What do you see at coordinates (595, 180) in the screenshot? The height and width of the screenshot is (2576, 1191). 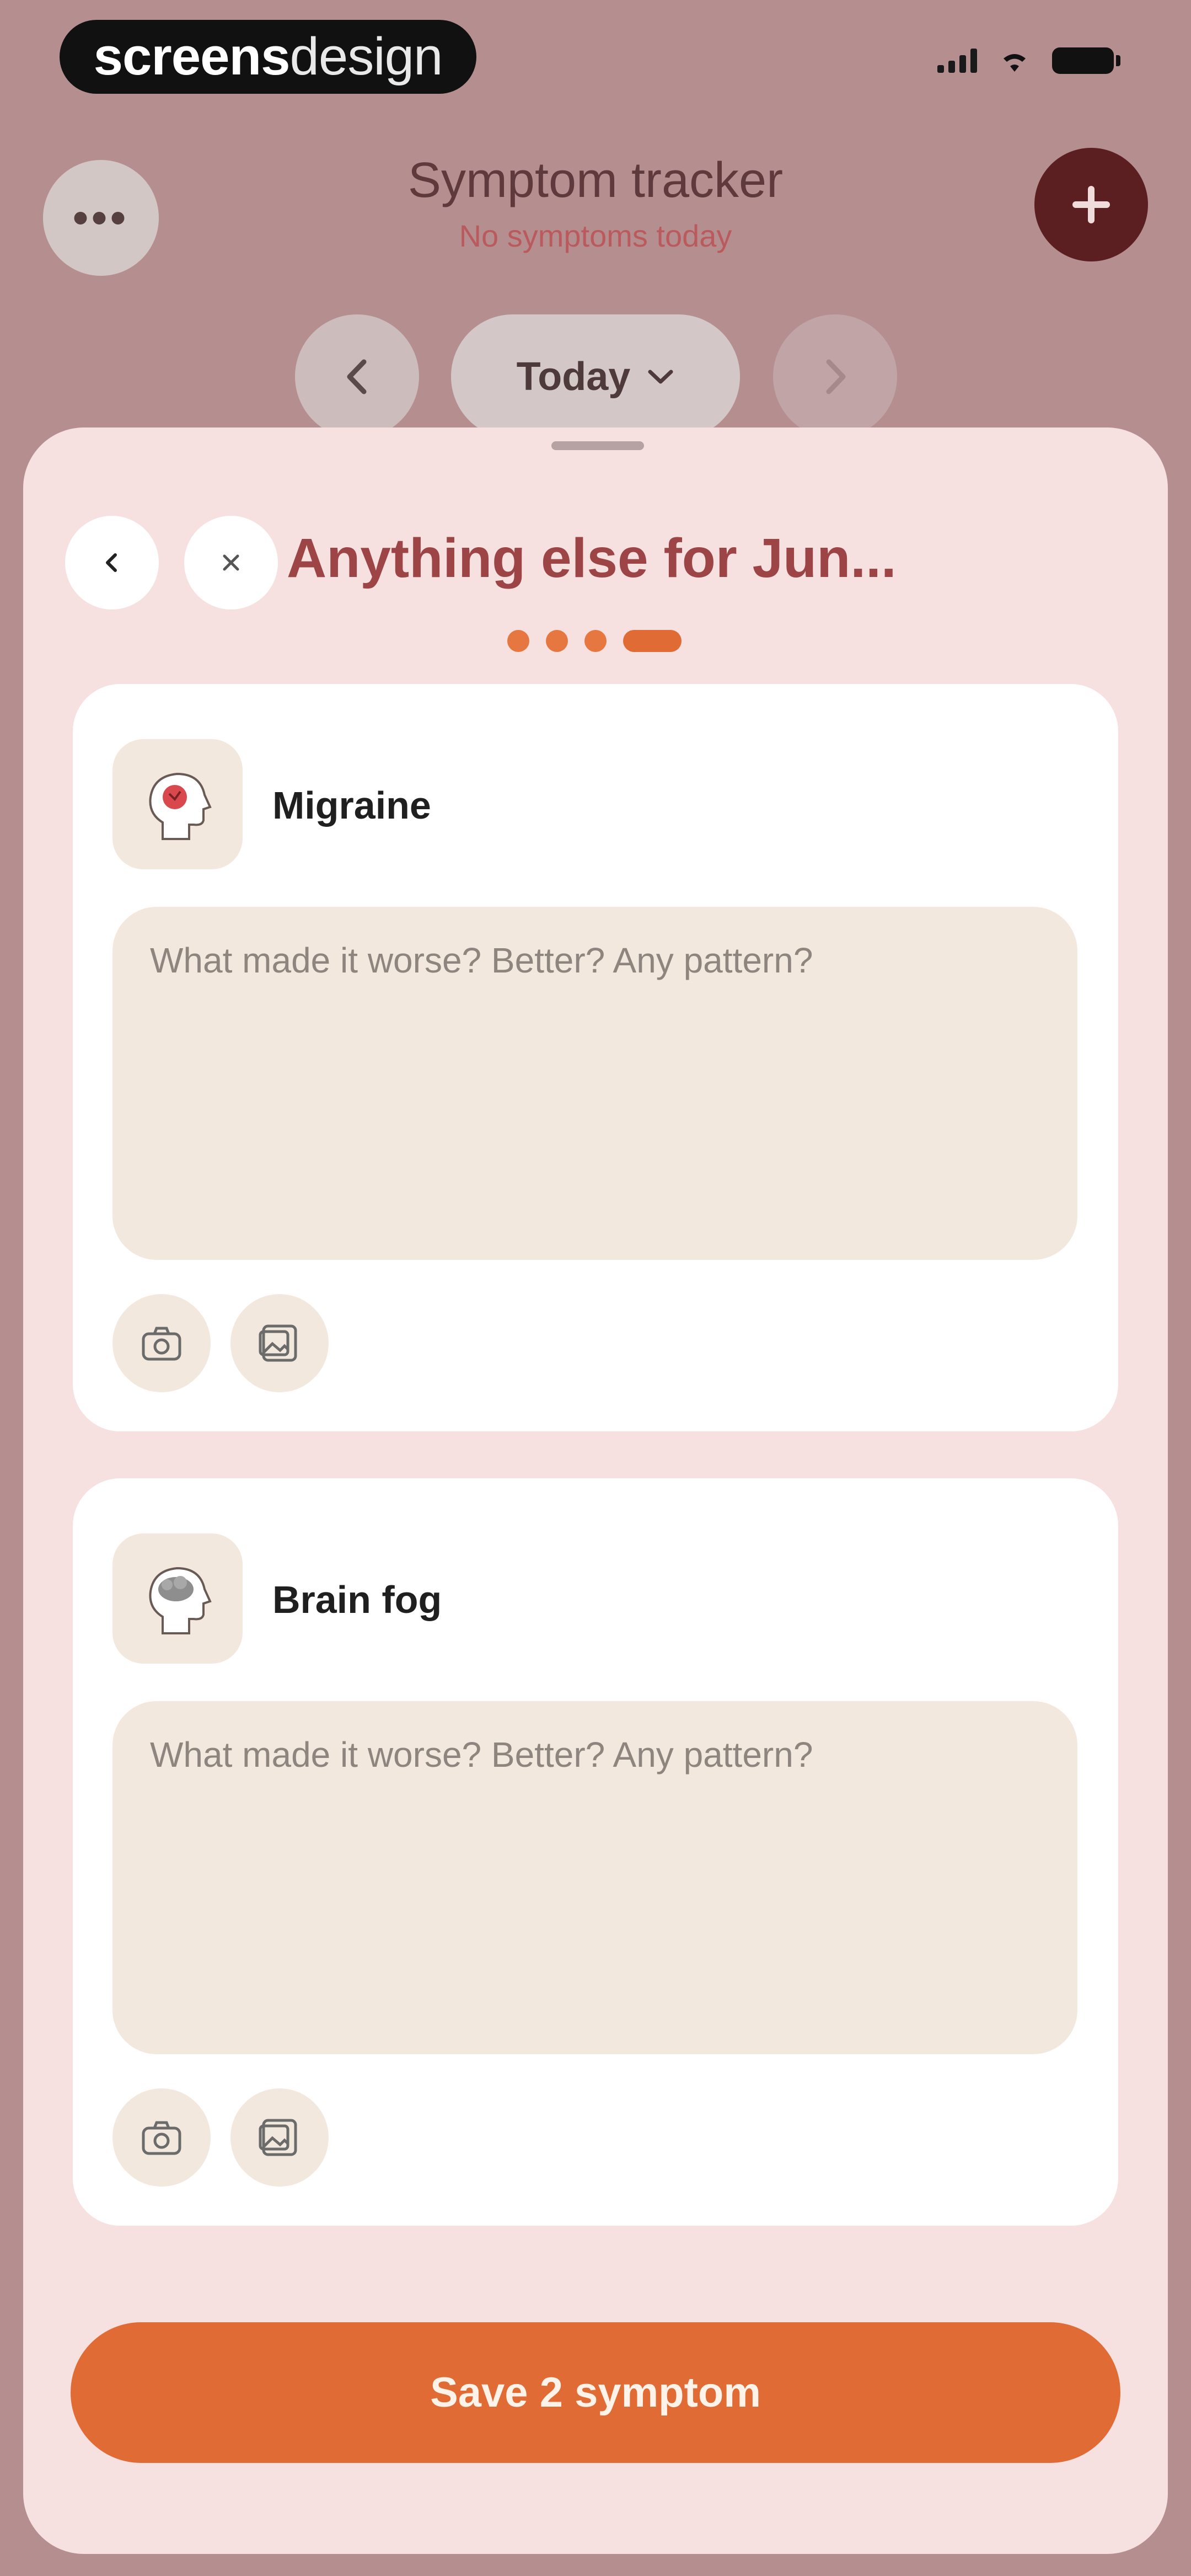 I see `page-title: Symptom tracker` at bounding box center [595, 180].